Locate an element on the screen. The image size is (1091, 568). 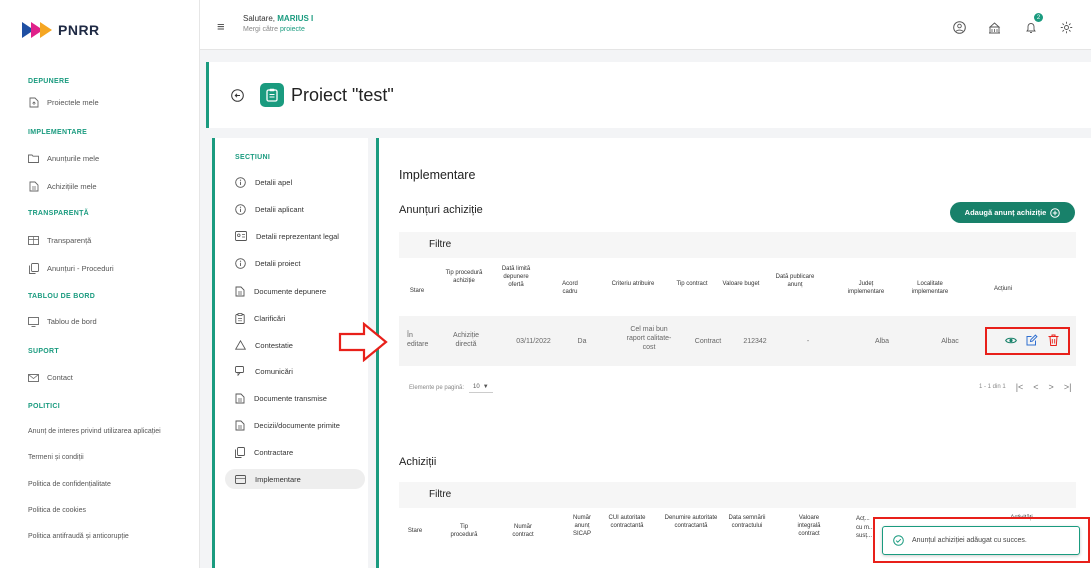
section-item-label: Documente depunere is located at coordinates (290, 291).